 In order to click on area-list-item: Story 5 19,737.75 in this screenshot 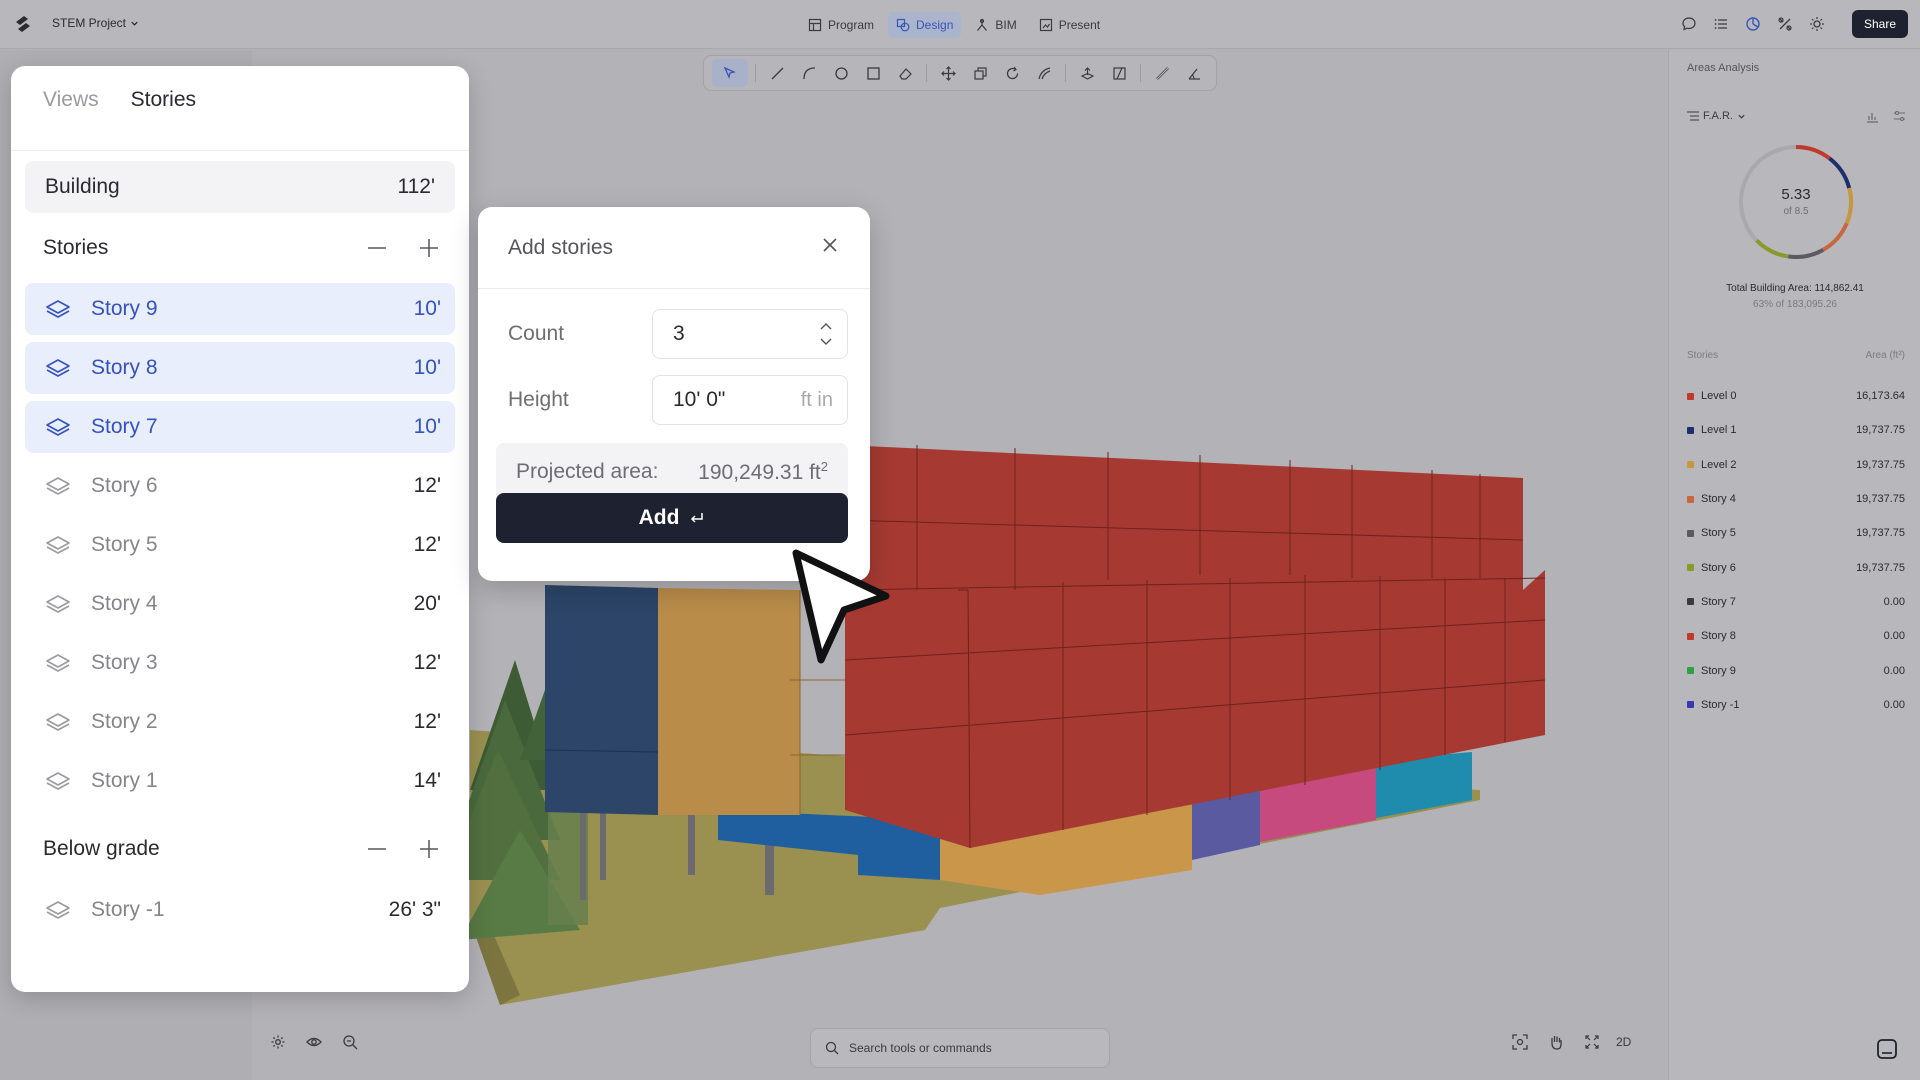, I will do `click(1796, 533)`.